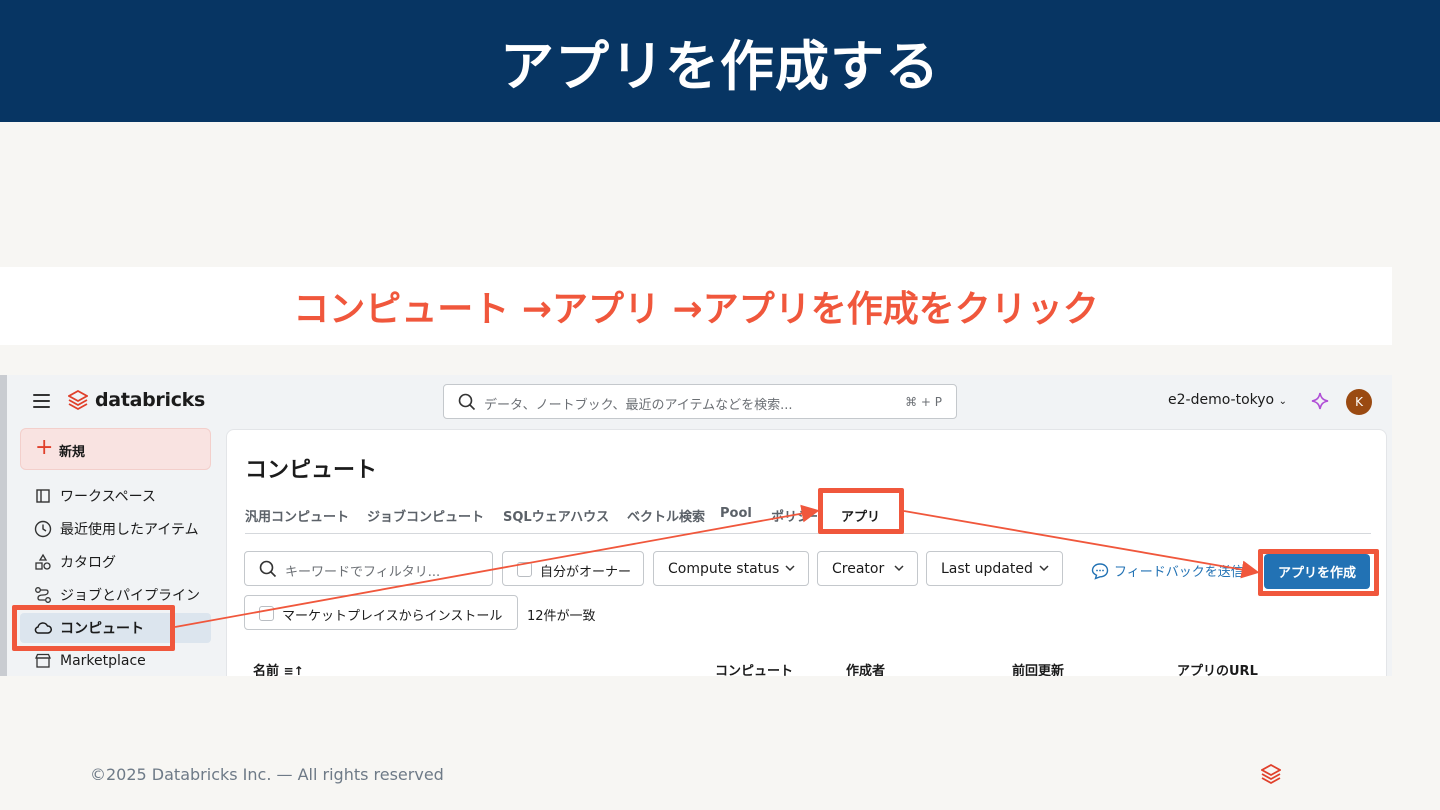 This screenshot has width=1440, height=810. Describe the element at coordinates (93, 628) in the screenshot. I see `highlight-compute` at that location.